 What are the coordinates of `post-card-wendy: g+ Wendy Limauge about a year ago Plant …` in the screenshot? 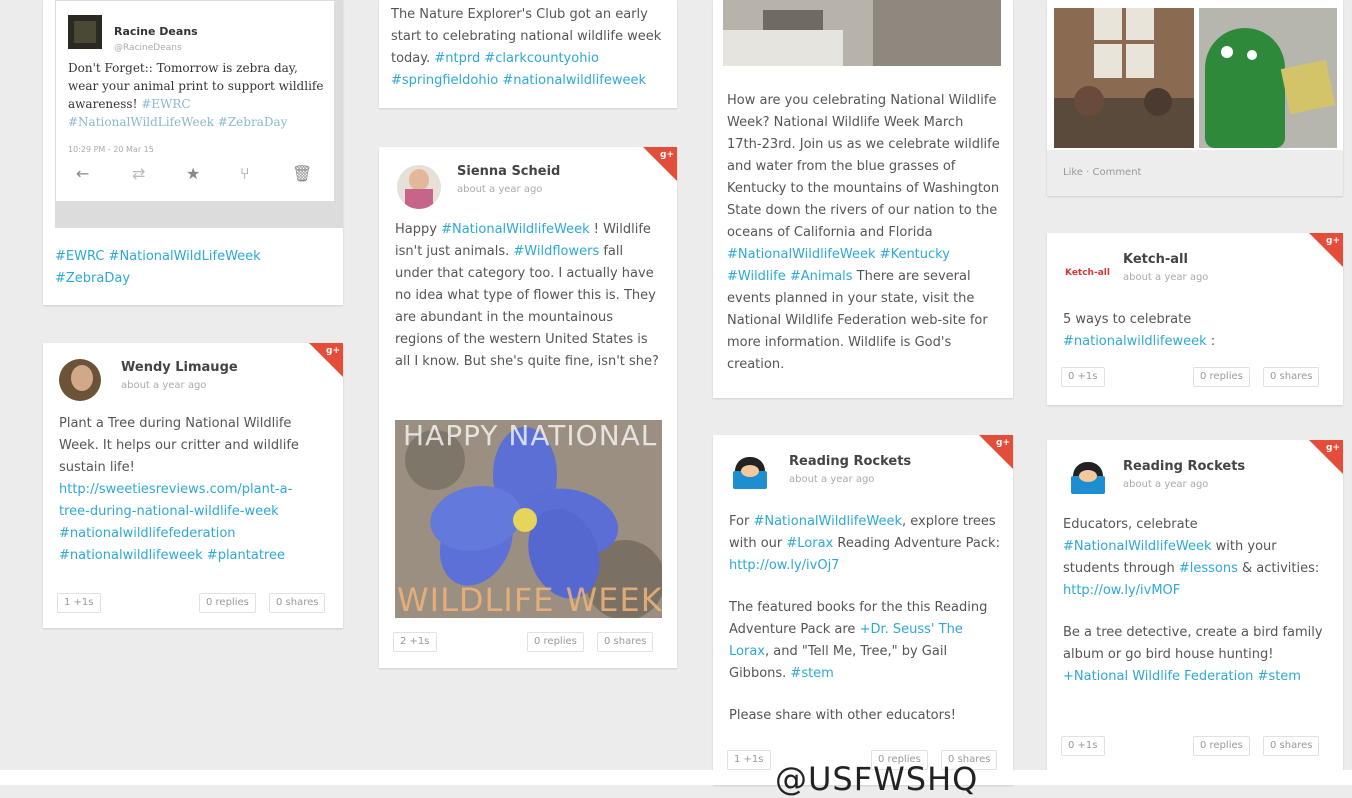 It's located at (193, 485).